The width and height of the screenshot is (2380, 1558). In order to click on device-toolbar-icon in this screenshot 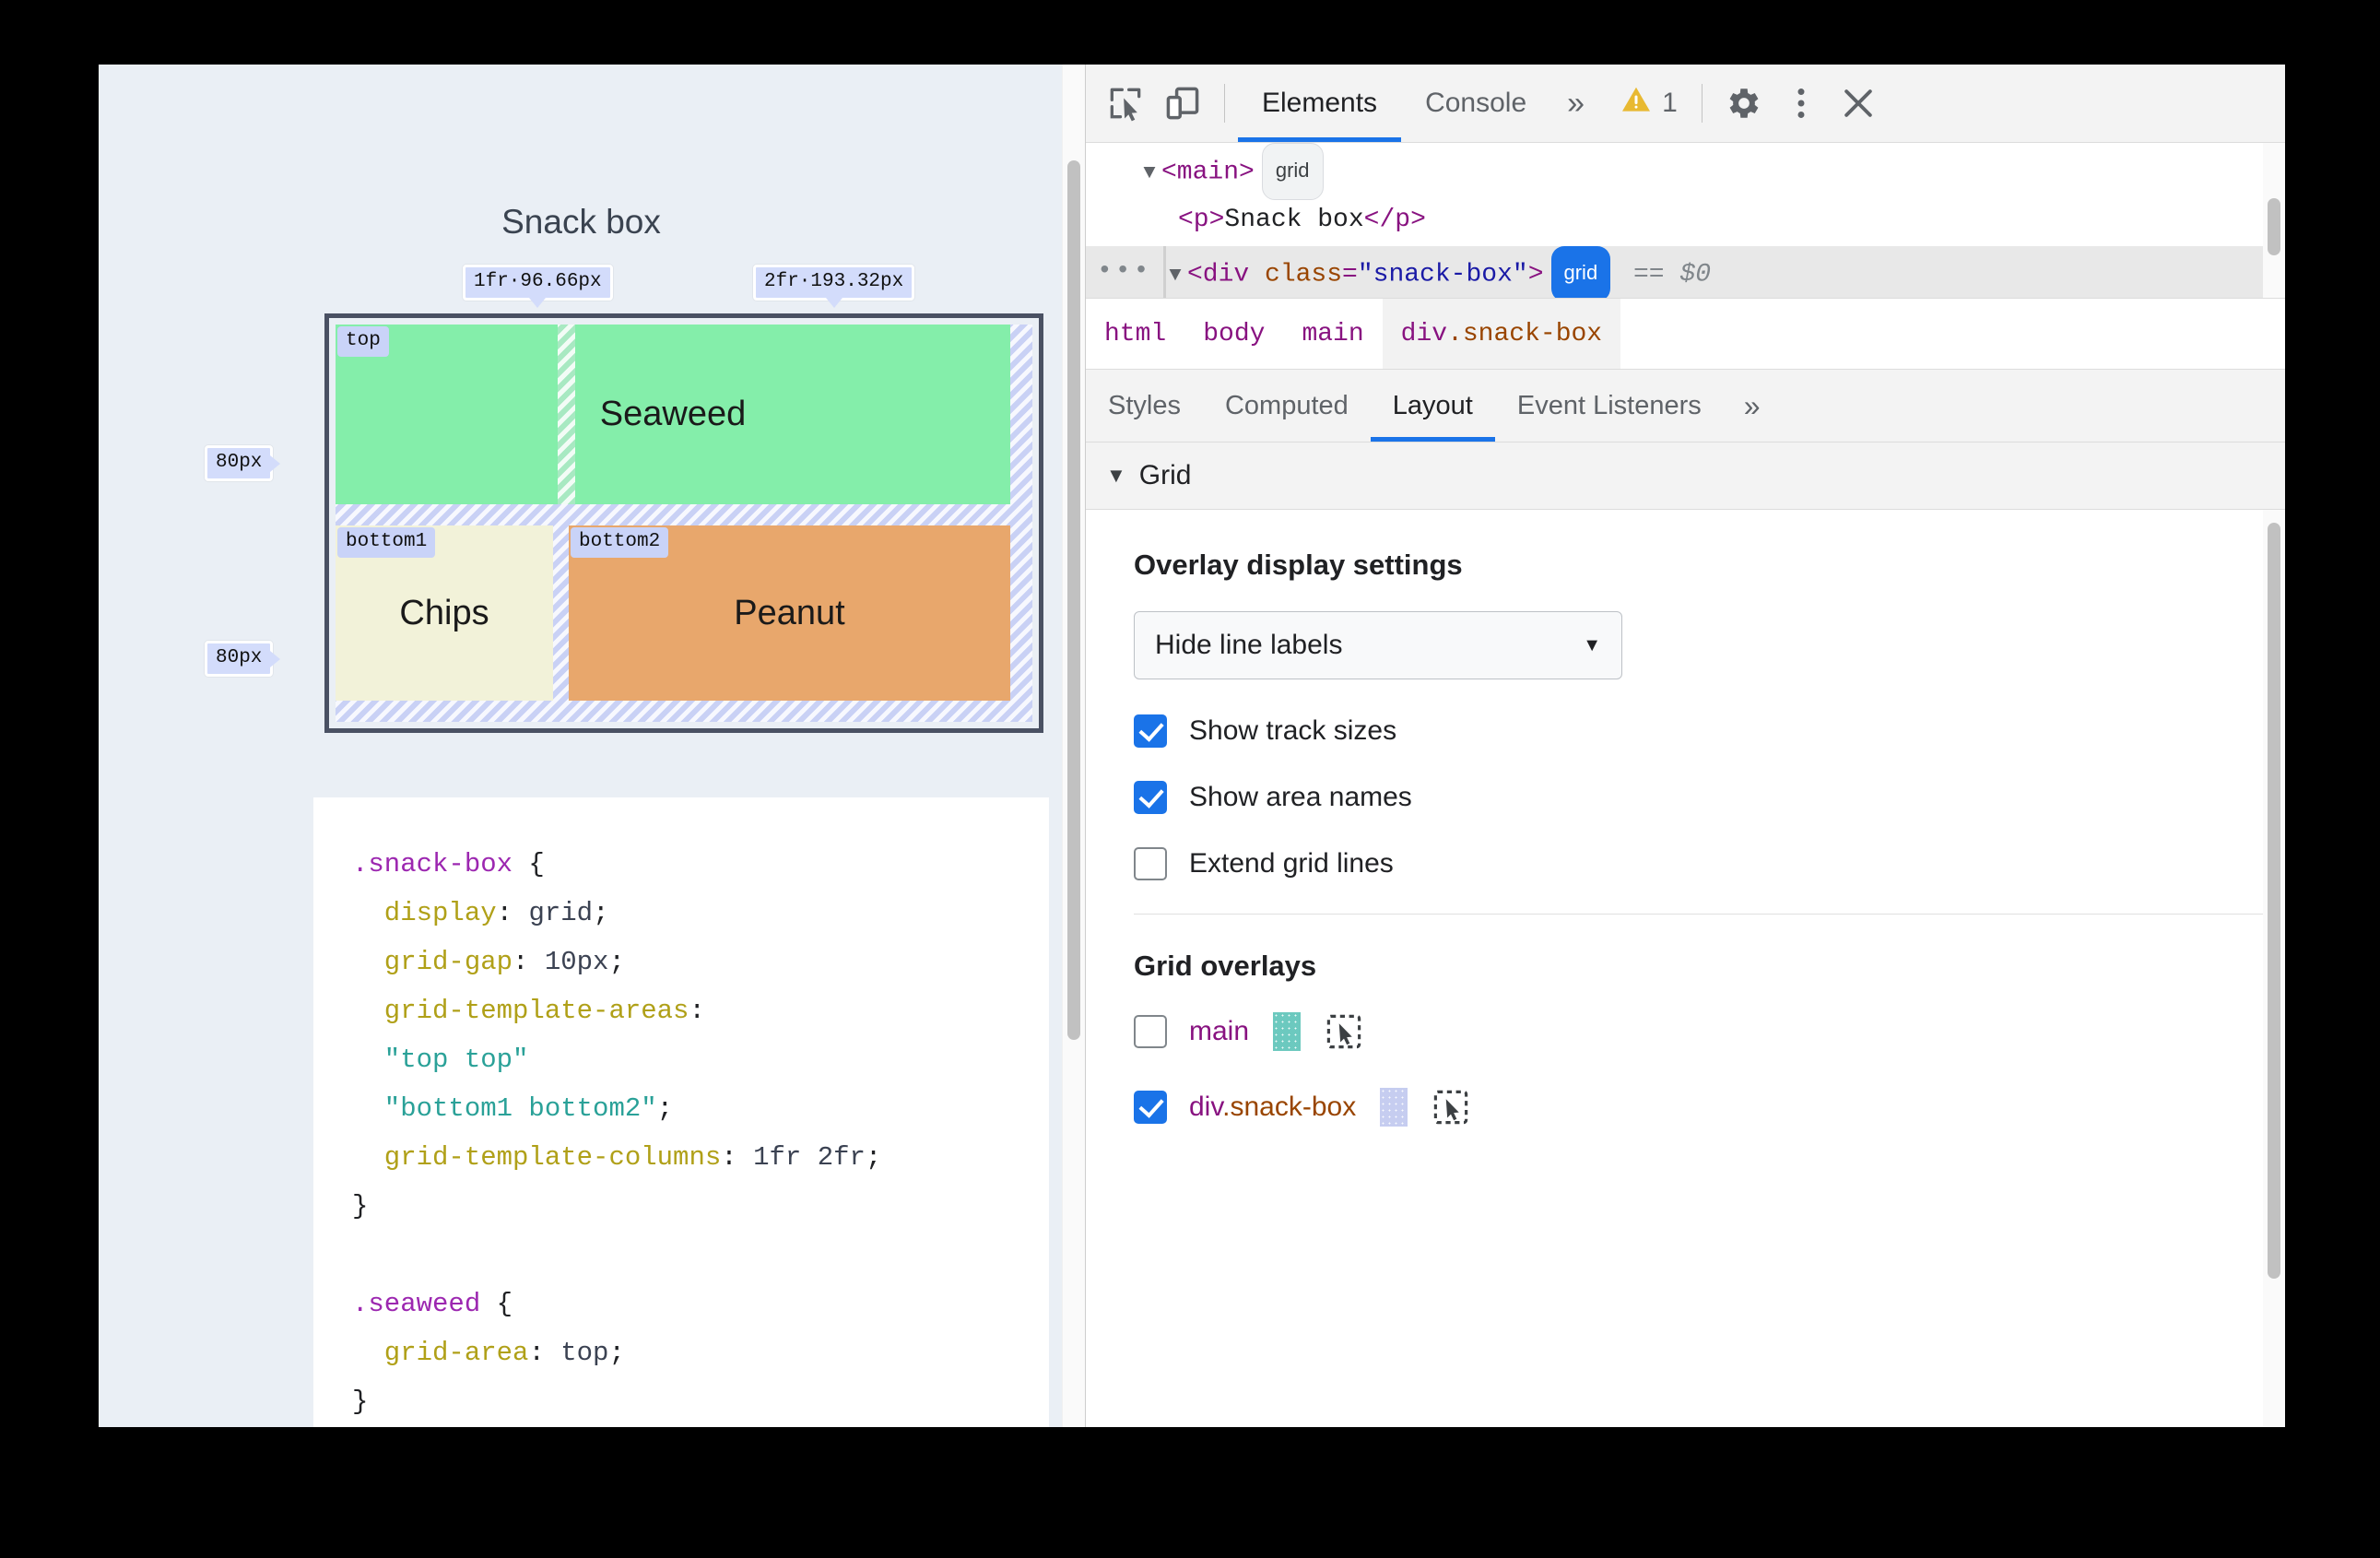, I will do `click(1182, 103)`.